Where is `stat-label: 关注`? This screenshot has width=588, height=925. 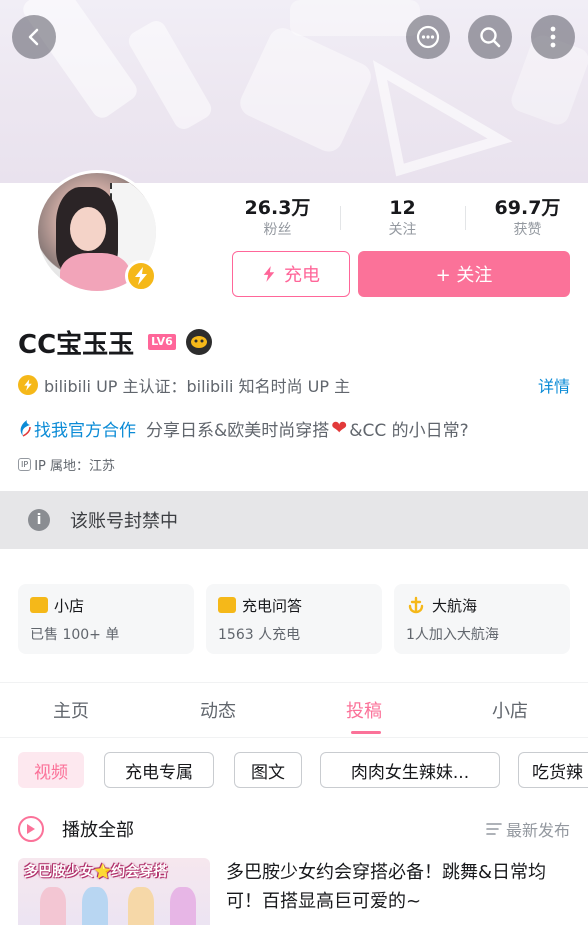 stat-label: 关注 is located at coordinates (402, 230).